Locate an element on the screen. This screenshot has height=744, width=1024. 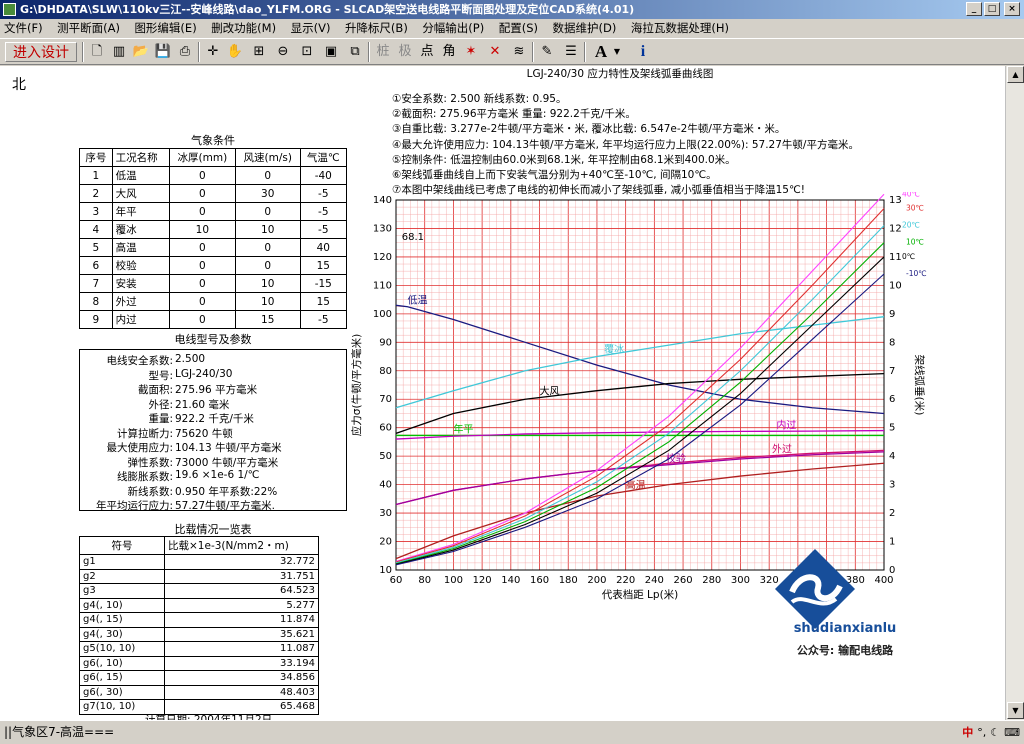
table-row: g5(10, 10) 11.087 is located at coordinates (199, 649).